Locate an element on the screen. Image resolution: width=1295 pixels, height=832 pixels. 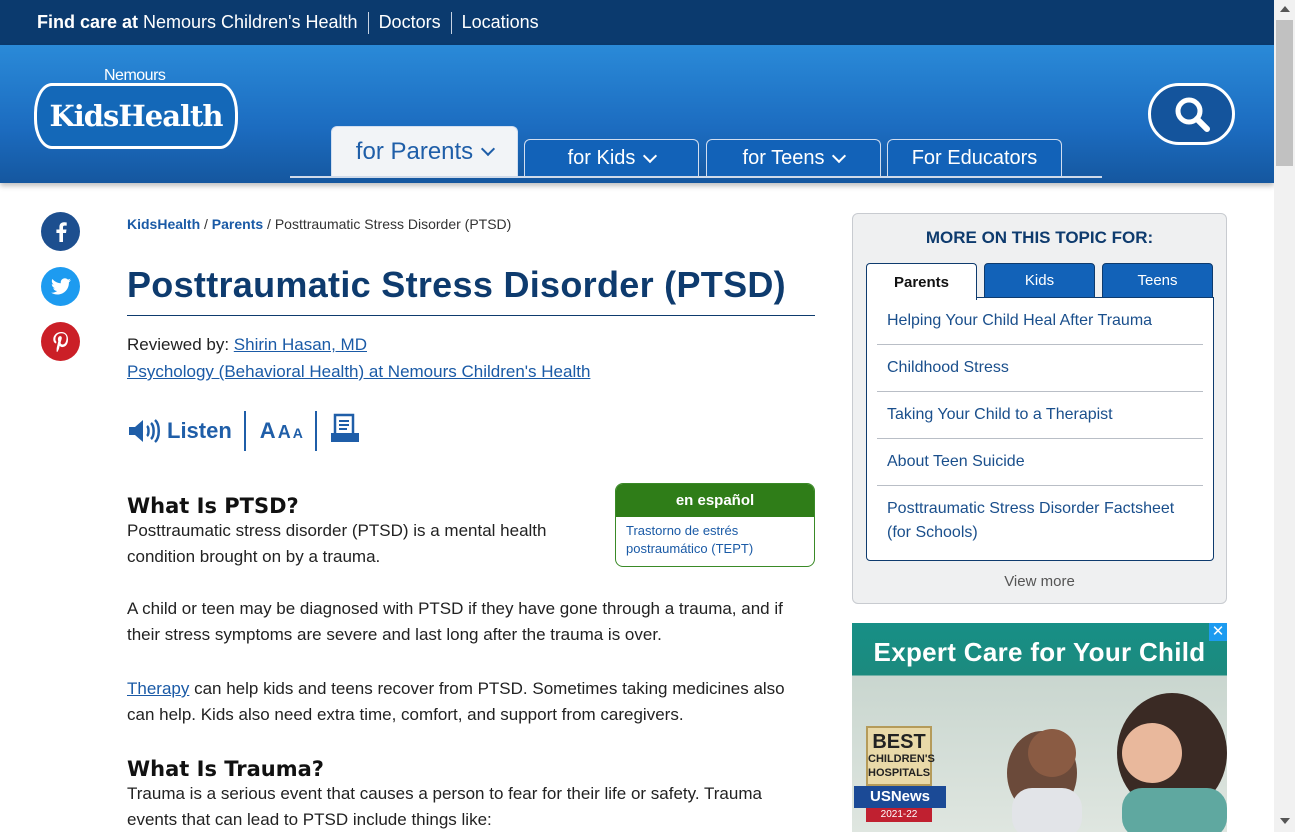
pinterest-share-button is located at coordinates (60, 341).